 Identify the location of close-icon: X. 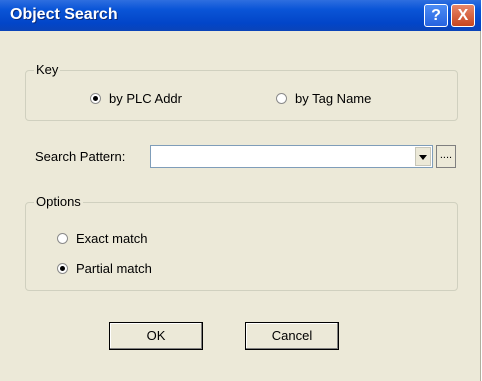
(463, 15).